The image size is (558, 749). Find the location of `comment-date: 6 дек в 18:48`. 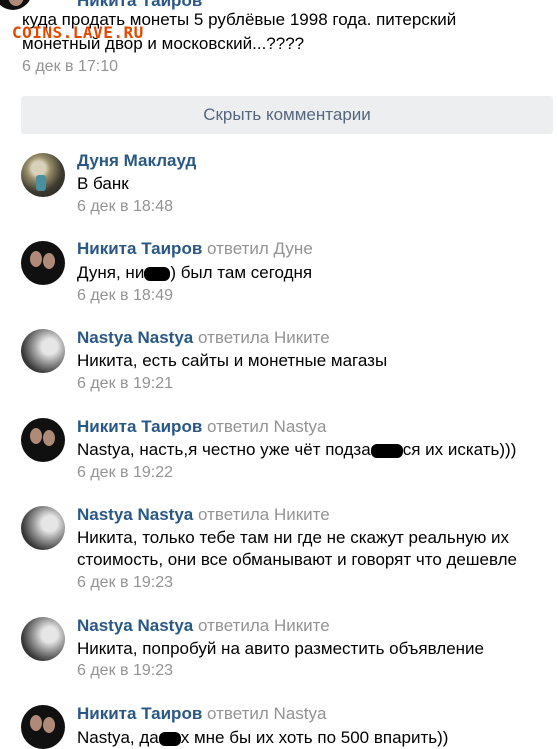

comment-date: 6 дек в 18:48 is located at coordinates (125, 207).